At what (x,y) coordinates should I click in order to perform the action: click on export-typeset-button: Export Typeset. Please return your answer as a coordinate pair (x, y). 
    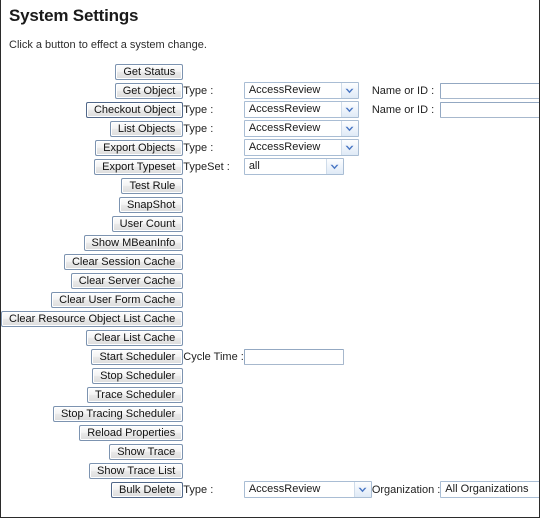
    Looking at the image, I should click on (139, 166).